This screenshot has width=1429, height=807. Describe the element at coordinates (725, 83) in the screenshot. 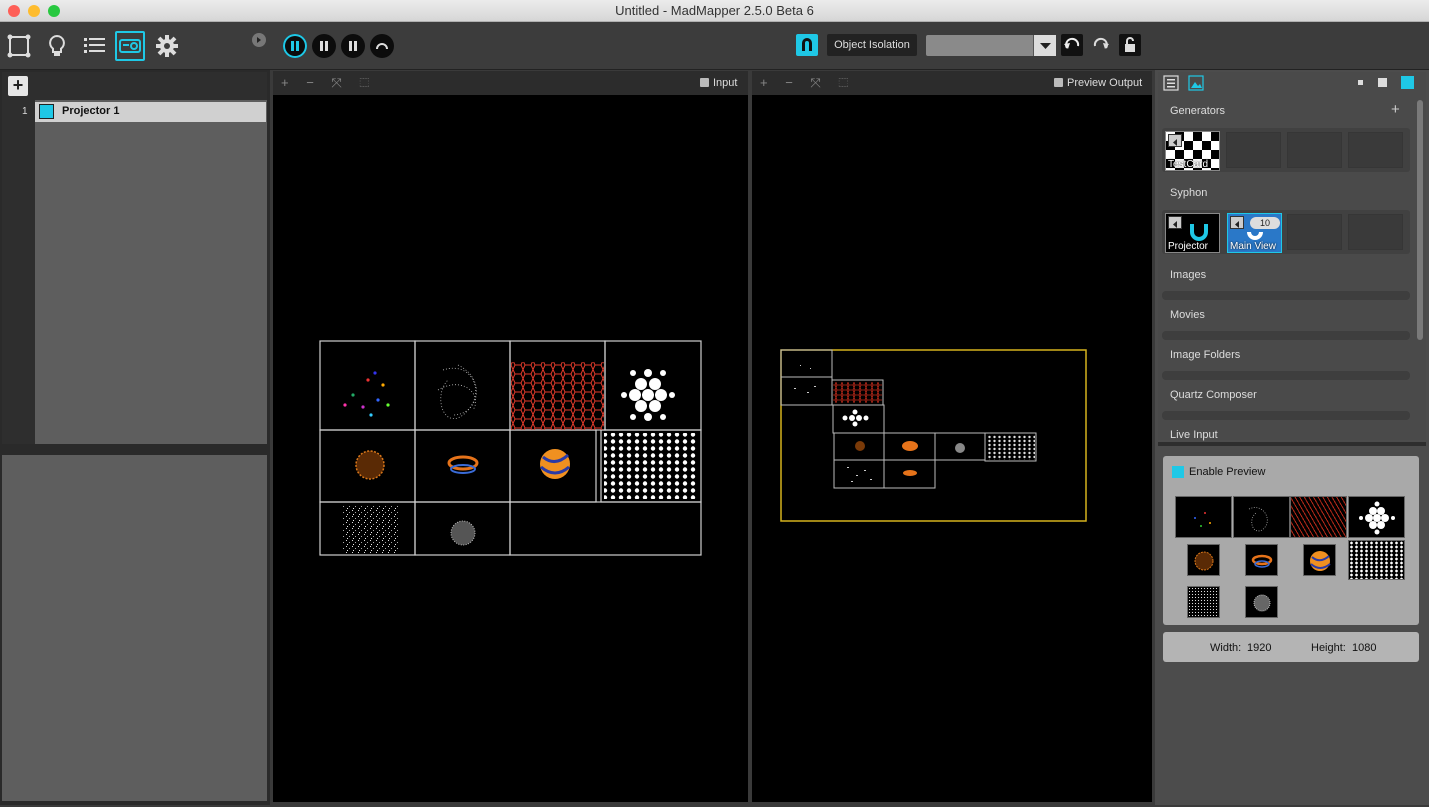

I see `input-label: Input` at that location.